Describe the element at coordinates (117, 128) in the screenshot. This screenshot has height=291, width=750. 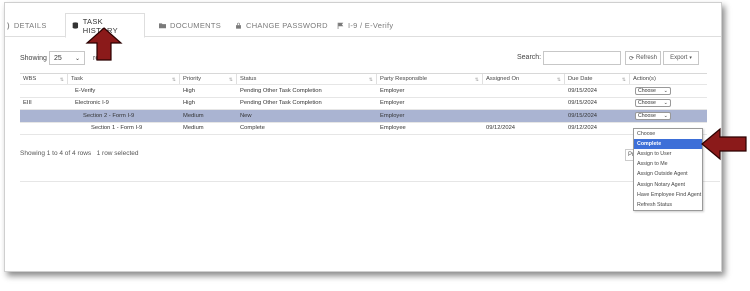
I see `task-cell: Section 1 - Form I-9` at that location.